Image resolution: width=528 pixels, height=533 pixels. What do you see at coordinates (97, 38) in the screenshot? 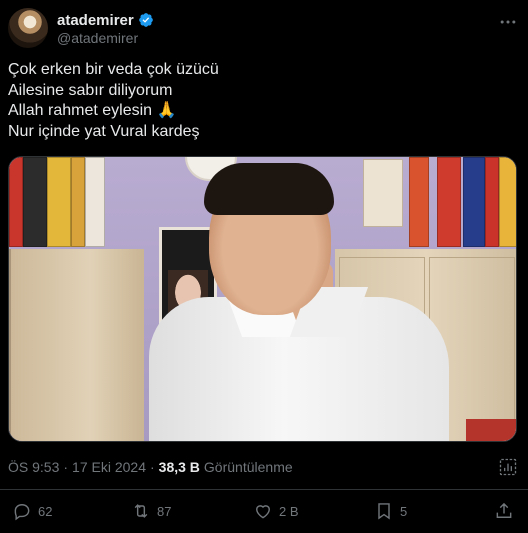
I see `author-handle: @atademirer` at bounding box center [97, 38].